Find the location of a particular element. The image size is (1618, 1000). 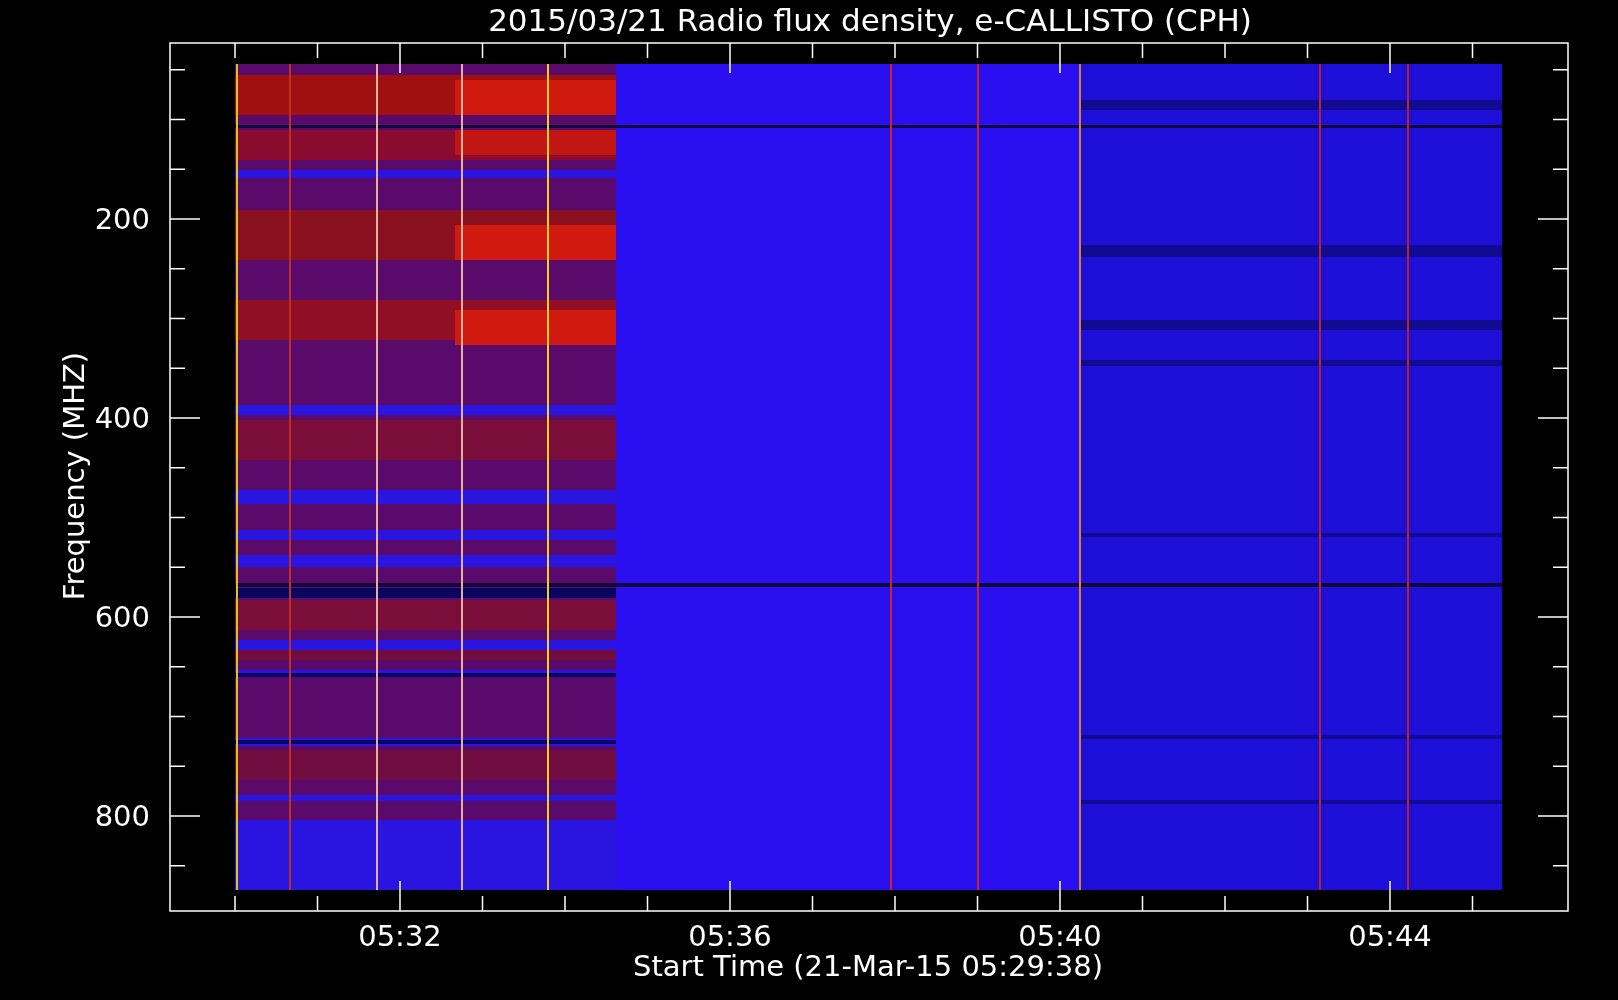

x-tick-label: 05:32 is located at coordinates (400, 936).